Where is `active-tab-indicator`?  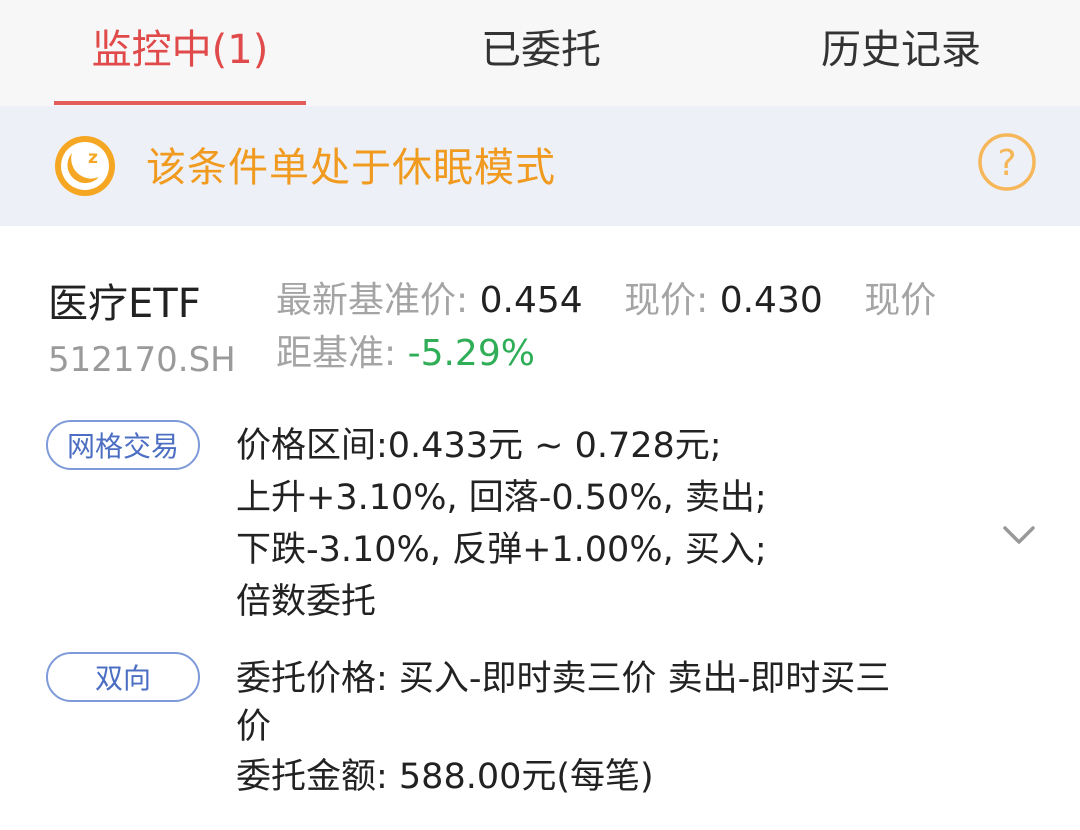 active-tab-indicator is located at coordinates (180, 103).